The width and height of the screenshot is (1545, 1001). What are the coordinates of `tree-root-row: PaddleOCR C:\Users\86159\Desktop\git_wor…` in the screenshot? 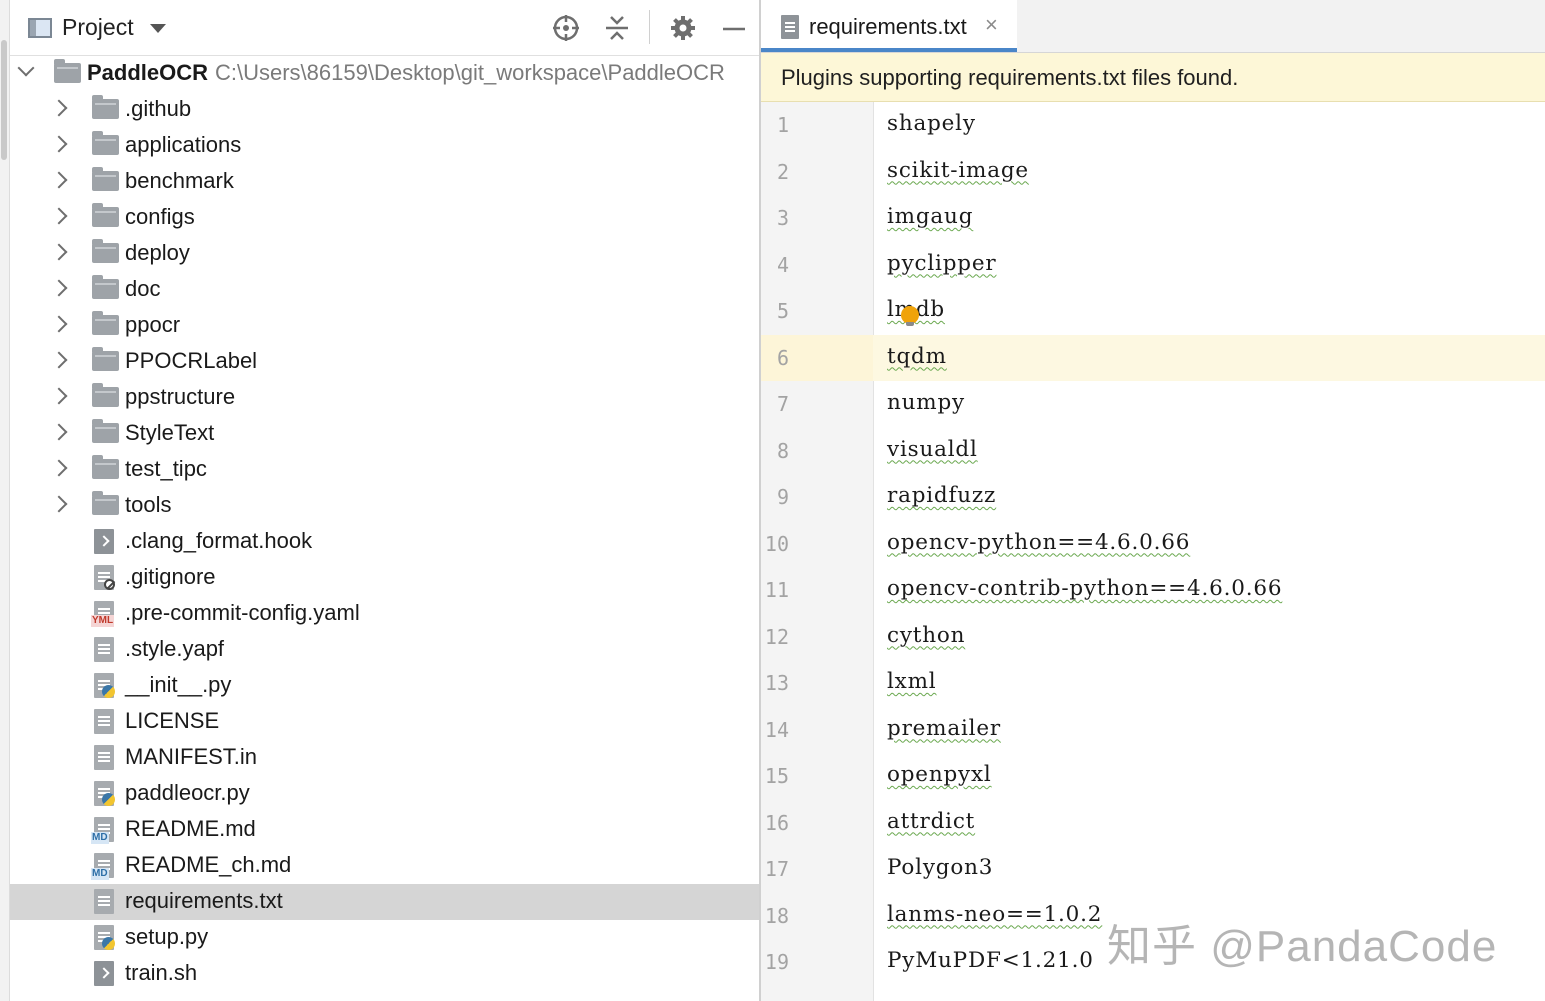 It's located at (384, 74).